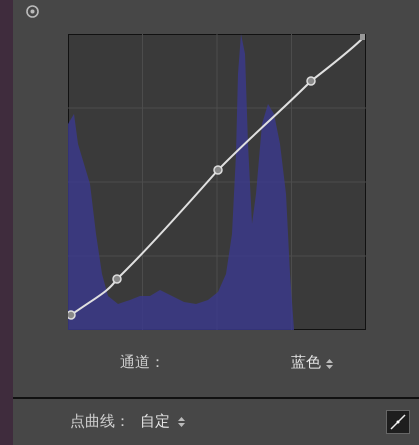 The width and height of the screenshot is (419, 445). I want to click on point-curve-dropdown: 自定, so click(162, 422).